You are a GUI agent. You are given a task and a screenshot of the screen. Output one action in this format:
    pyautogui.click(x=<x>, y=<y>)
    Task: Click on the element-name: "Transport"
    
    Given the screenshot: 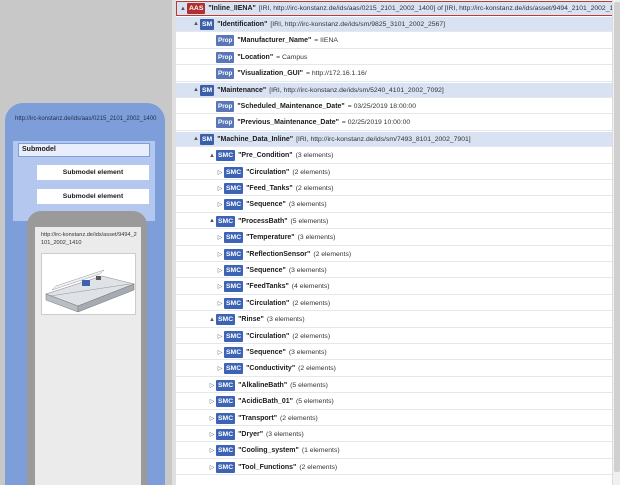 What is the action you would take?
    pyautogui.click(x=258, y=418)
    